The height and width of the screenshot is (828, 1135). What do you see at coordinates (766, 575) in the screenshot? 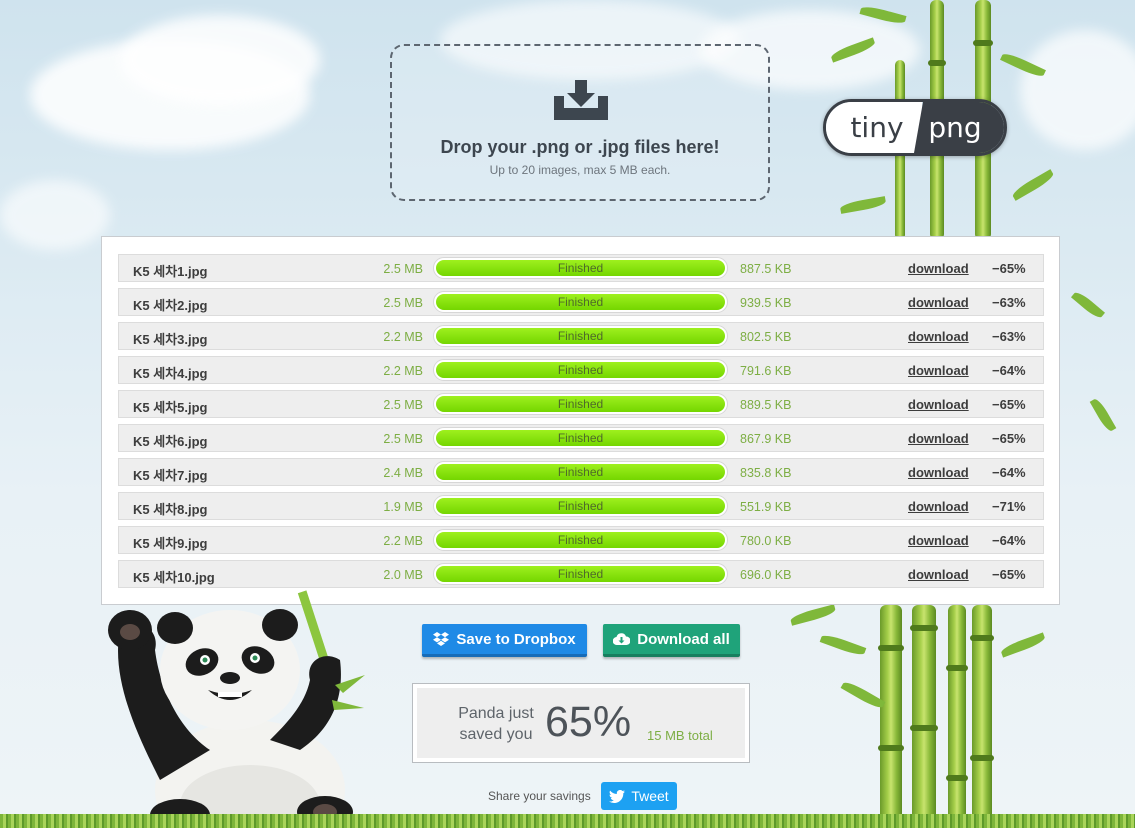
I see `compressed-size: 696.0 KB` at bounding box center [766, 575].